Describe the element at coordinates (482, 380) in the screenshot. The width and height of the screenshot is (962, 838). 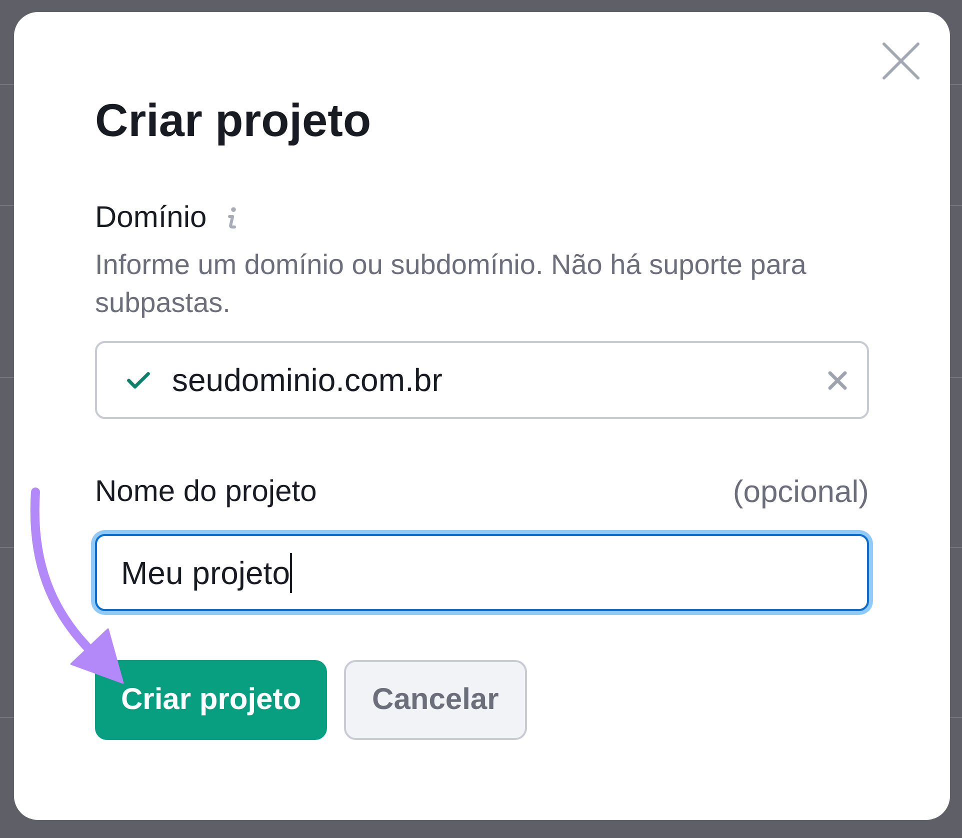
I see `domain-input: seudominio.com.br` at that location.